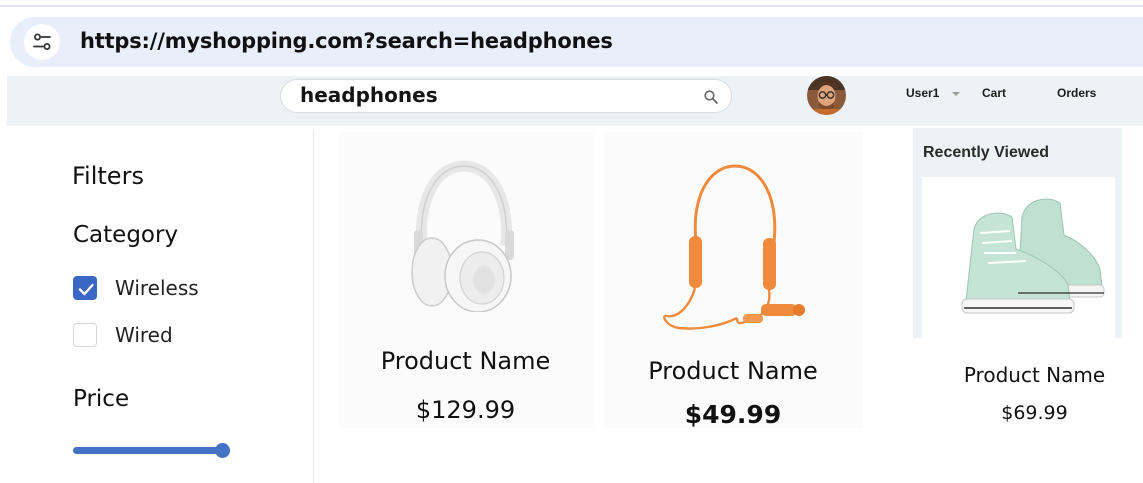 This screenshot has height=483, width=1143. Describe the element at coordinates (994, 93) in the screenshot. I see `cart-link: Cart` at that location.